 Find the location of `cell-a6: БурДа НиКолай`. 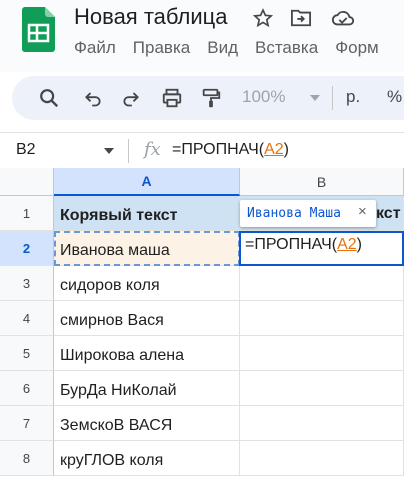

cell-a6: БурДа НиКолай is located at coordinates (147, 388).